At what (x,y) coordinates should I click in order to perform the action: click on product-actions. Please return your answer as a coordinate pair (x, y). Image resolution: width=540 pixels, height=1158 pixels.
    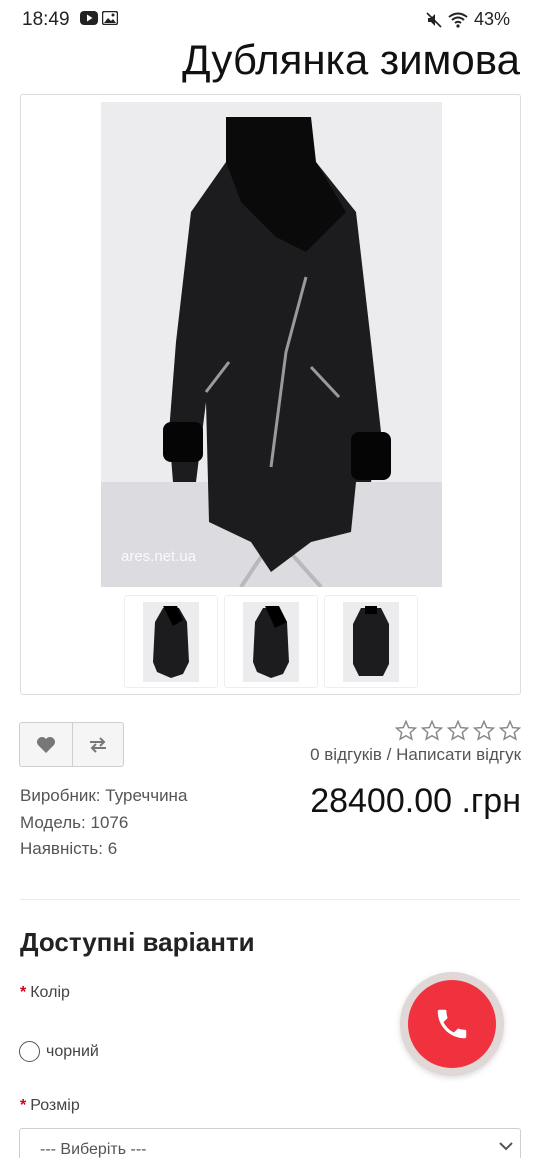
    Looking at the image, I should click on (71, 744).